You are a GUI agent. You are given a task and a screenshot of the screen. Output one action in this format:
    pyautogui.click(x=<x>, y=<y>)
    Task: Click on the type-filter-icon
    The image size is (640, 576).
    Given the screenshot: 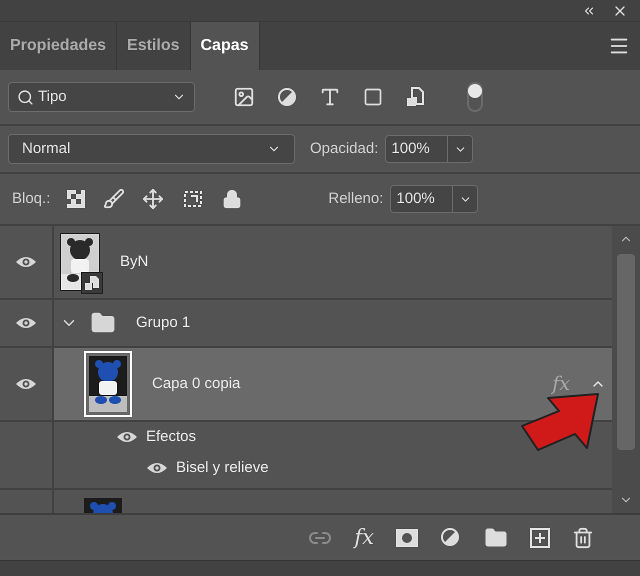 What is the action you would take?
    pyautogui.click(x=330, y=97)
    